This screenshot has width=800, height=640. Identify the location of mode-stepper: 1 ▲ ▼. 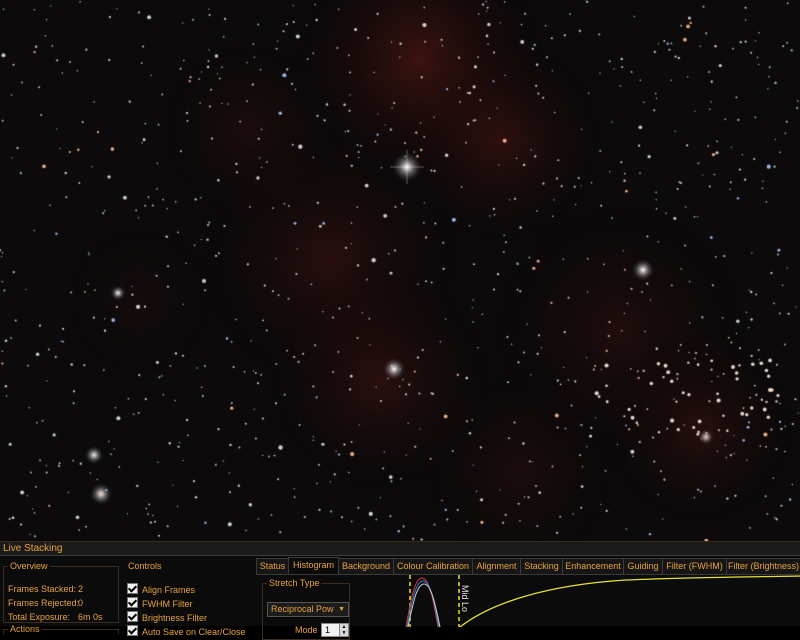
(335, 630).